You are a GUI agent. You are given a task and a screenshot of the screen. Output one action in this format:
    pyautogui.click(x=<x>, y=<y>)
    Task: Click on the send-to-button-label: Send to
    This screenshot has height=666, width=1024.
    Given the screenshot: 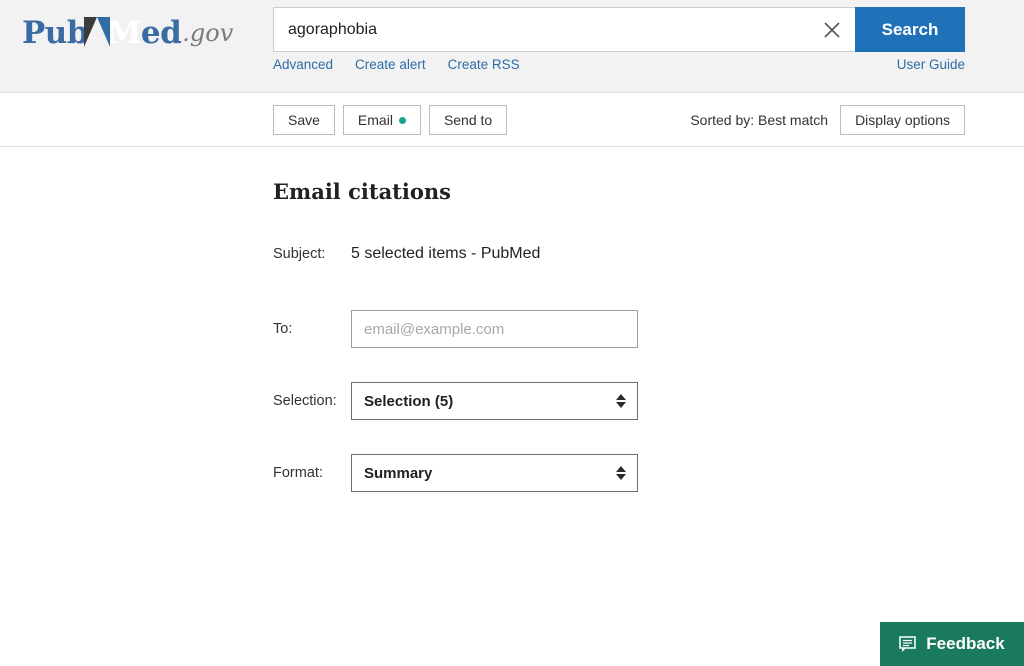 What is the action you would take?
    pyautogui.click(x=468, y=120)
    